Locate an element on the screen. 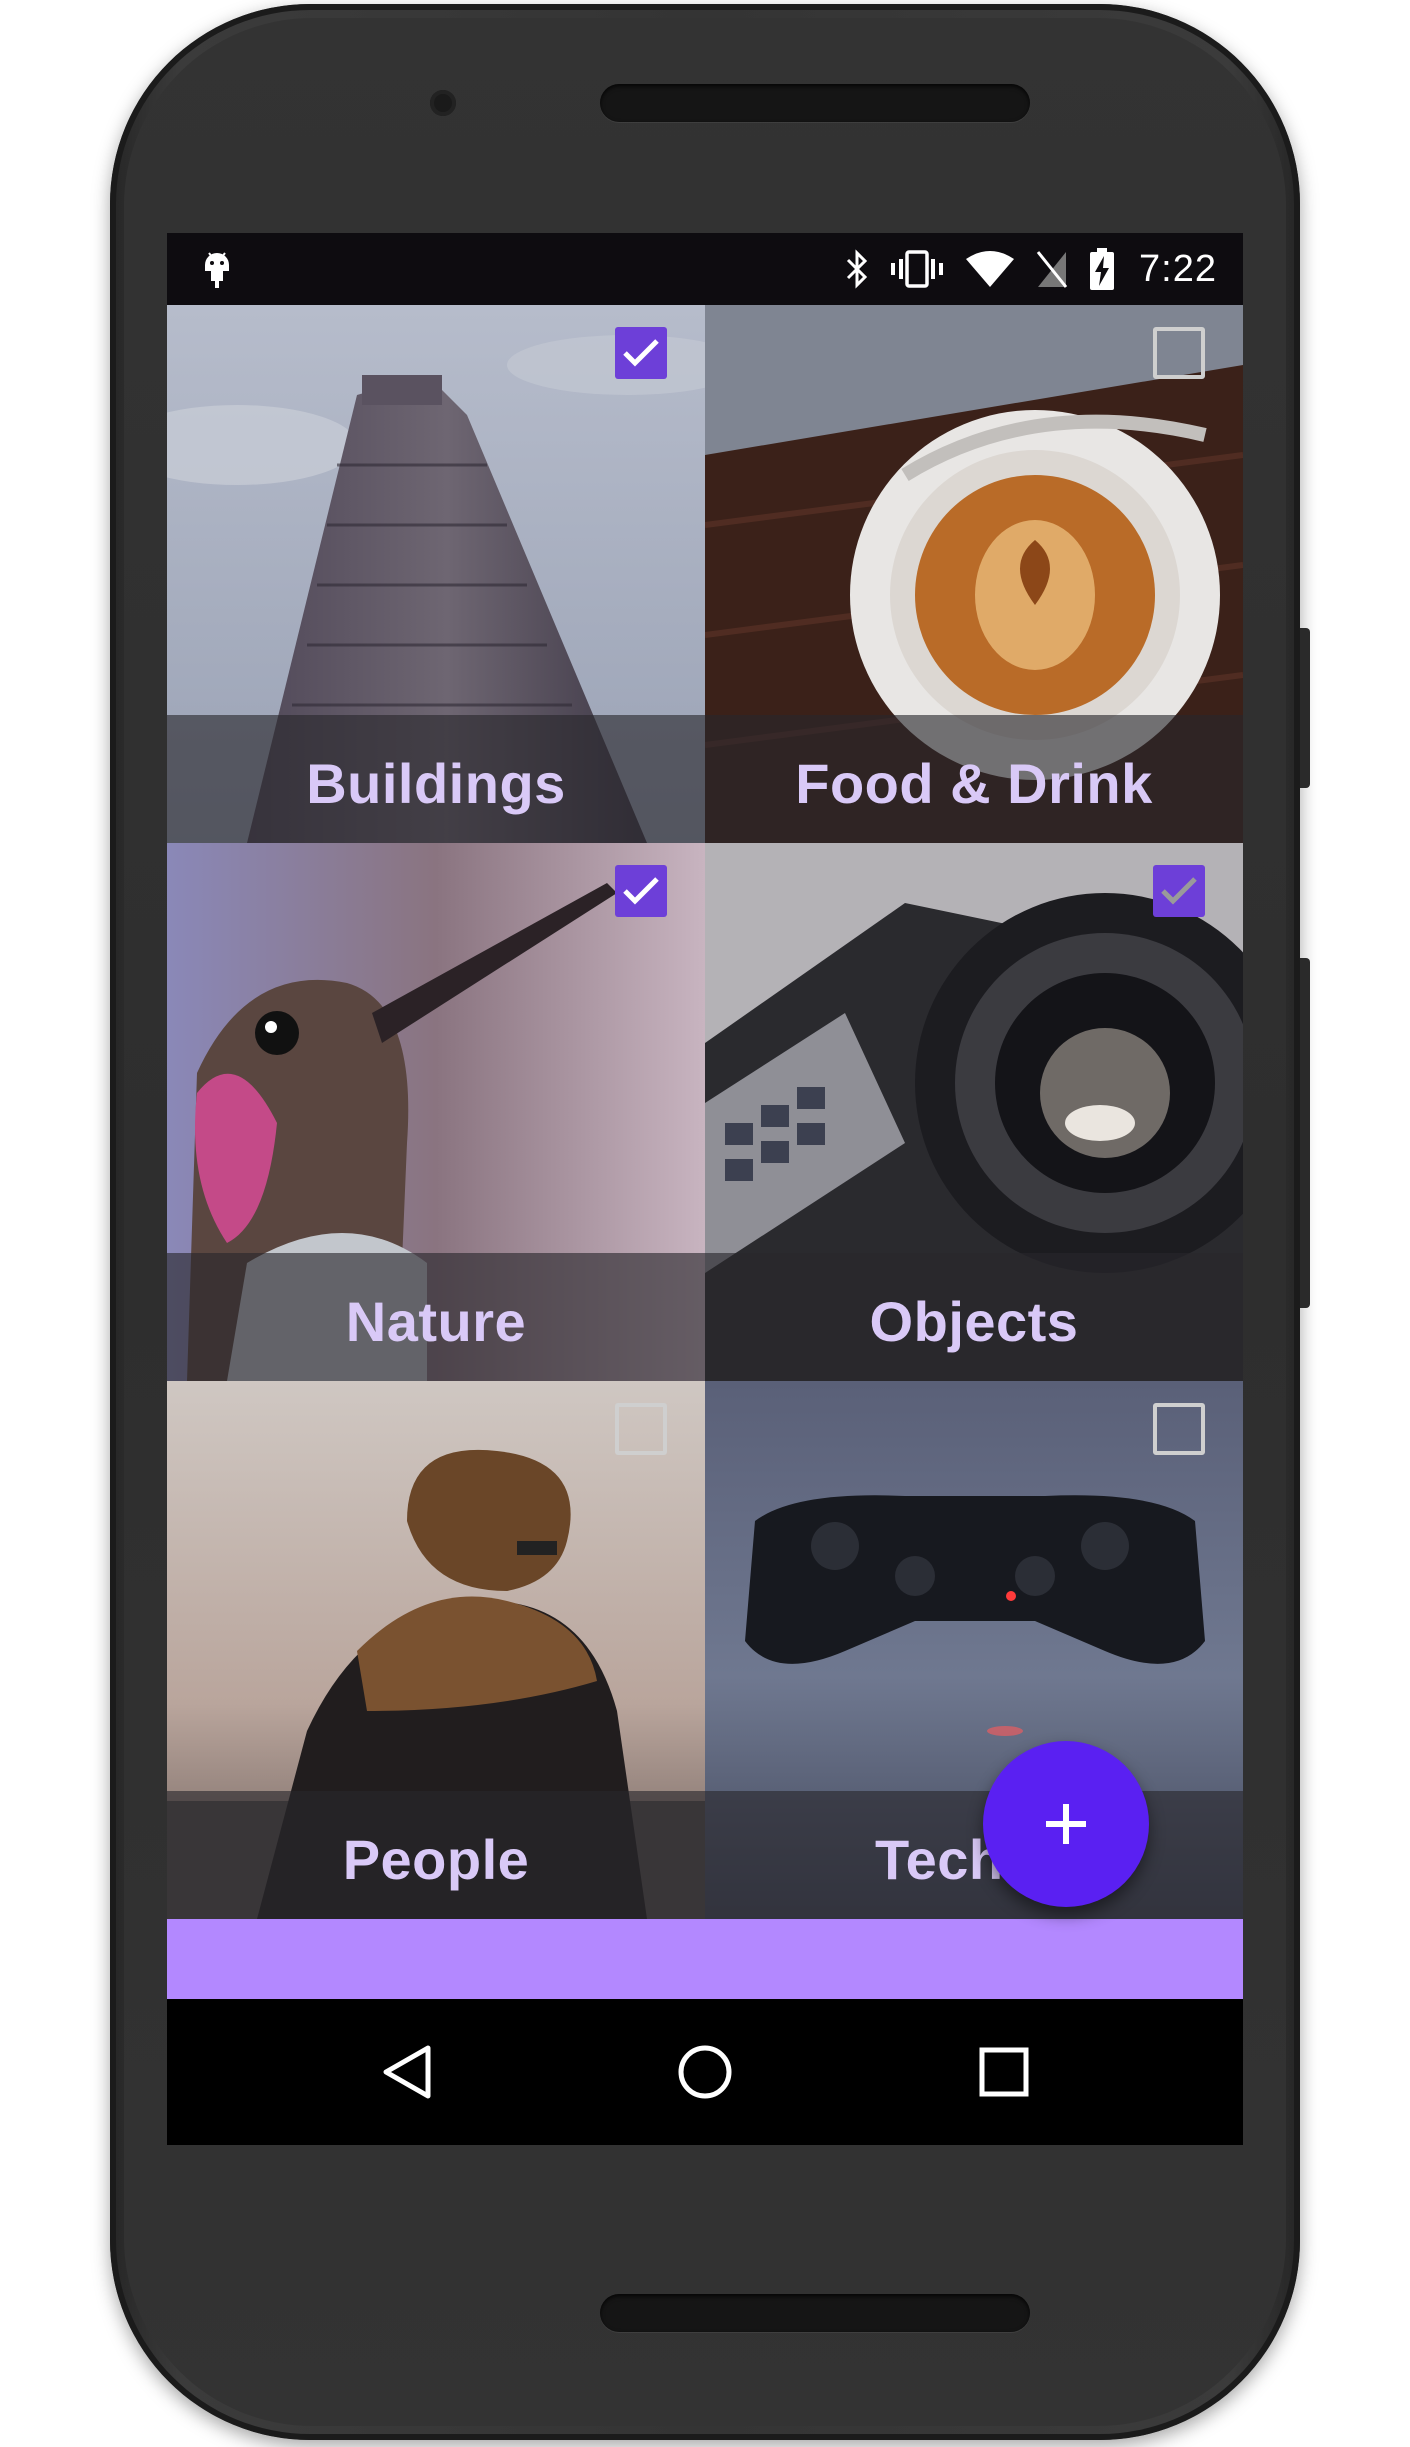  plus-icon is located at coordinates (1066, 1824).